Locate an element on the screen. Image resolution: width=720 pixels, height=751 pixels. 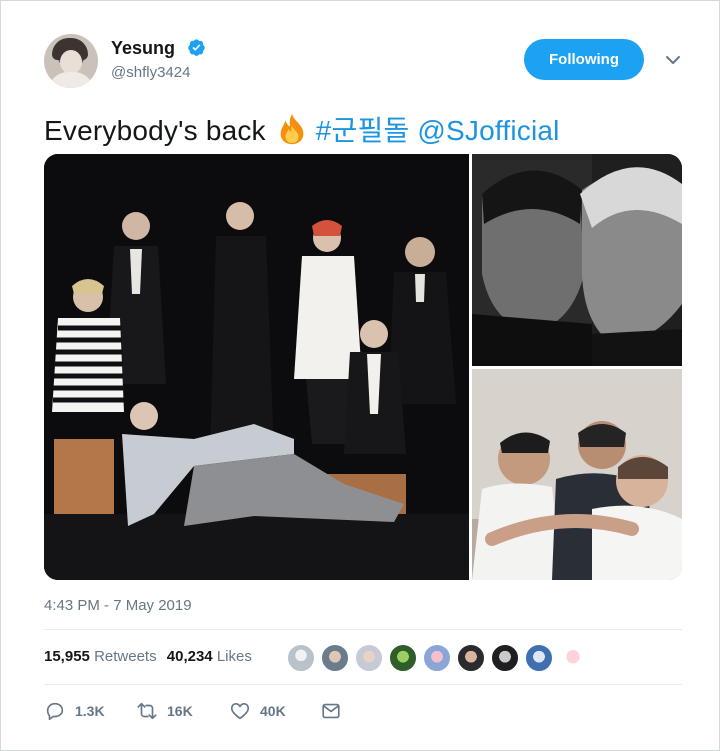
author-name: Yesung is located at coordinates (143, 48).